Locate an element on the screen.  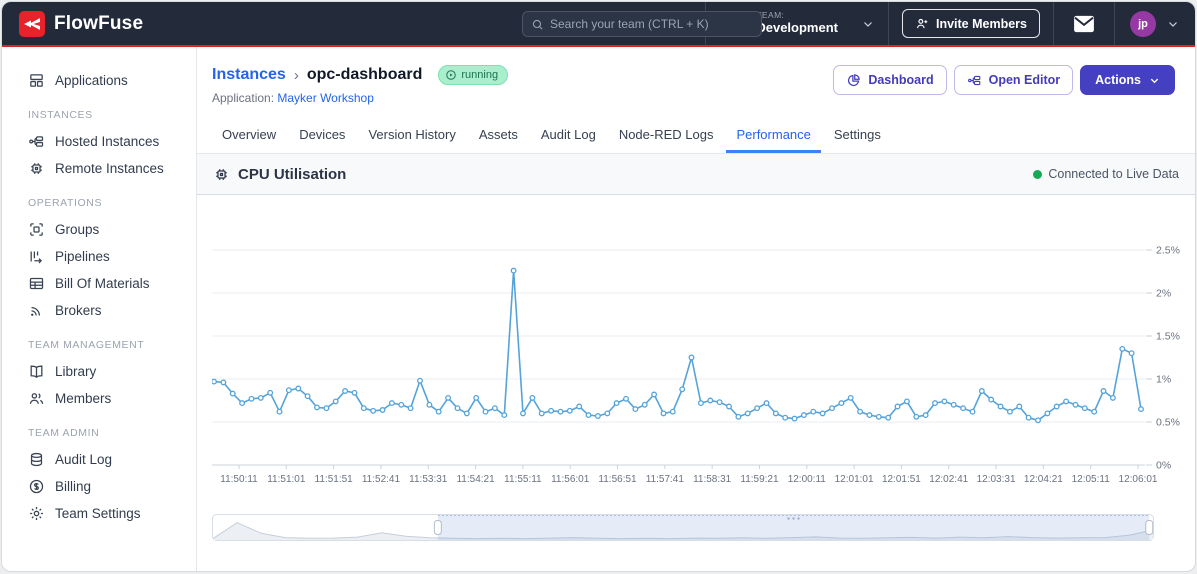
sidebar-item-members: Members is located at coordinates (108, 398).